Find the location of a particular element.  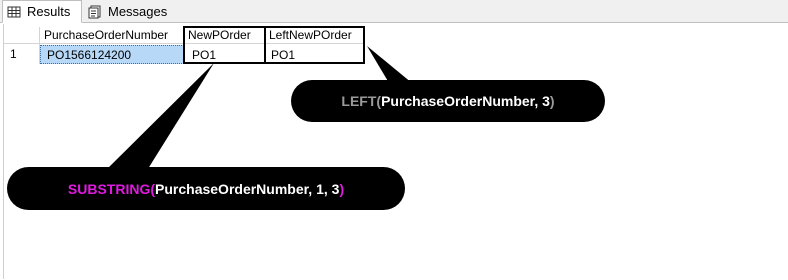

left-function-args: PurchaseOrderNumber, 3 is located at coordinates (465, 101).